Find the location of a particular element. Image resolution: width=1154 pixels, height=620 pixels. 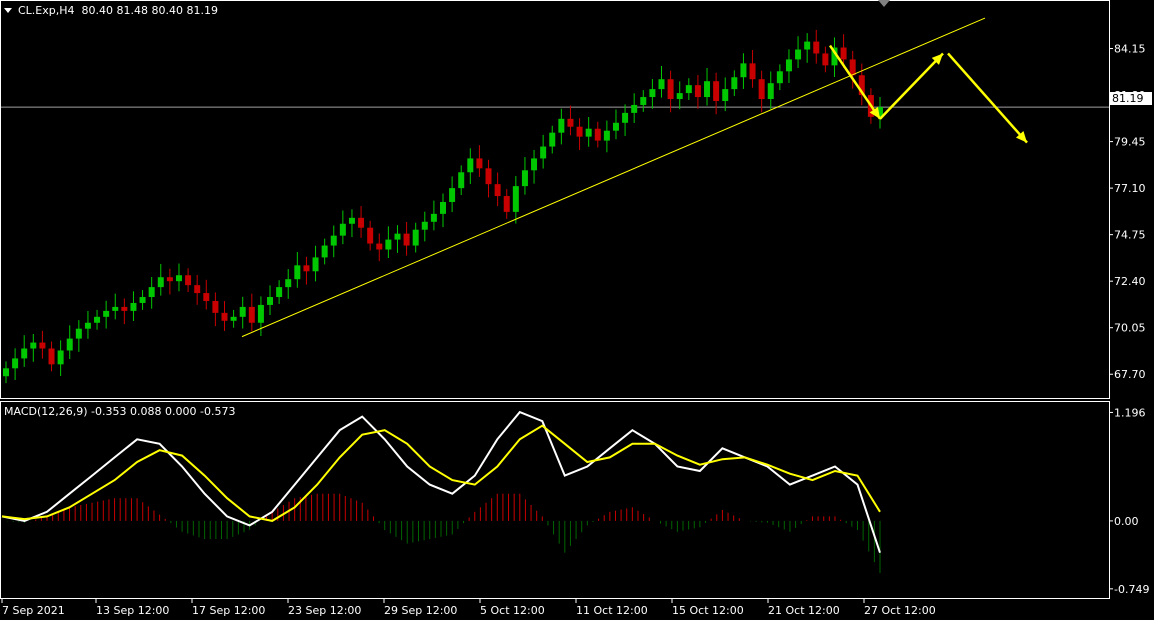

macd-header: MACD(12,26,9) -0.353 0.088 0.000 -0.573 is located at coordinates (119, 411).